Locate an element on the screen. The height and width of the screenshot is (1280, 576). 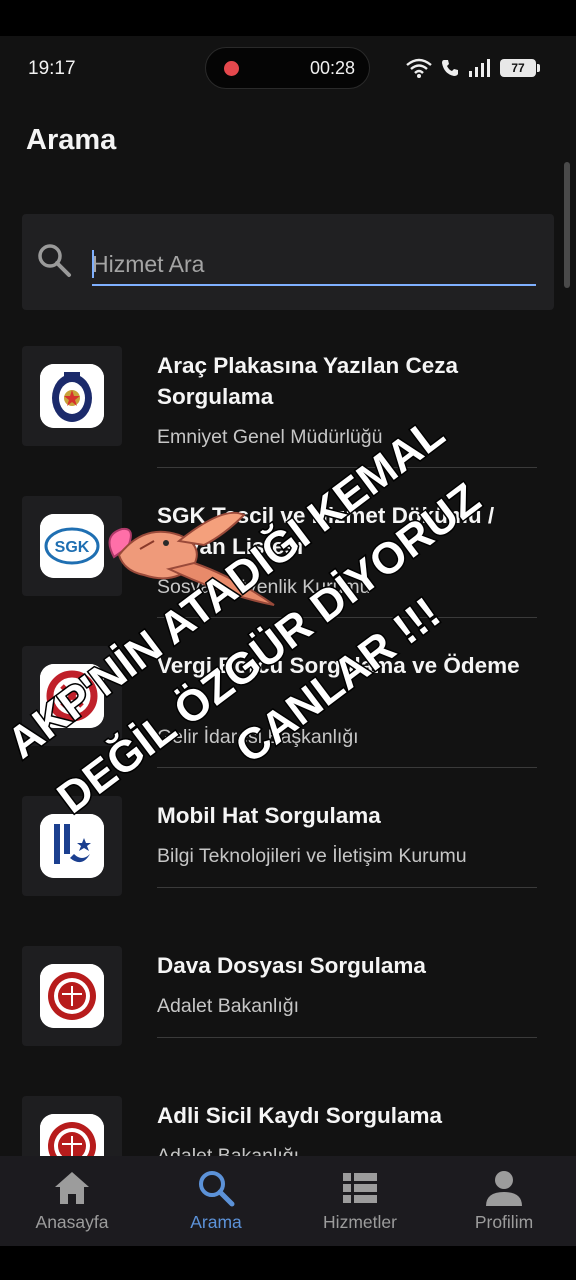
bottom-bezel is located at coordinates (288, 1263).